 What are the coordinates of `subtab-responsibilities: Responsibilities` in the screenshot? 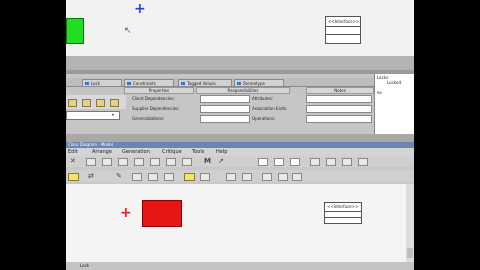 It's located at (243, 90).